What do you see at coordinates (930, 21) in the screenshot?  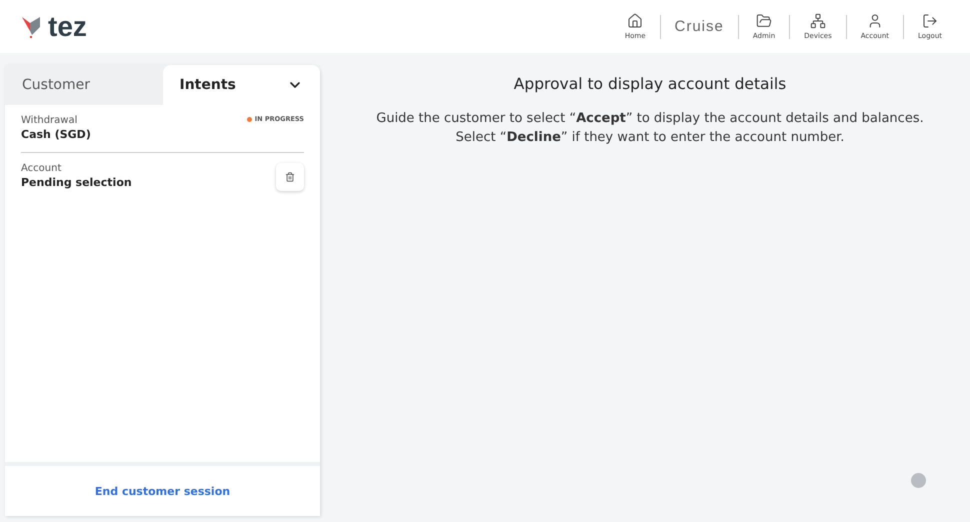 I see `logout-icon` at bounding box center [930, 21].